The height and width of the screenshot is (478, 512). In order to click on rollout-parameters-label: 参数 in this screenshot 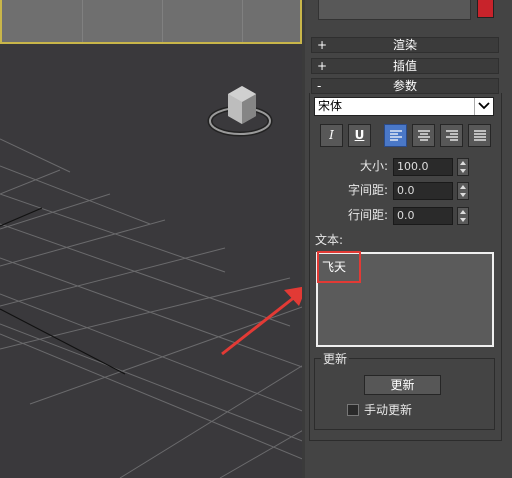, I will do `click(404, 86)`.